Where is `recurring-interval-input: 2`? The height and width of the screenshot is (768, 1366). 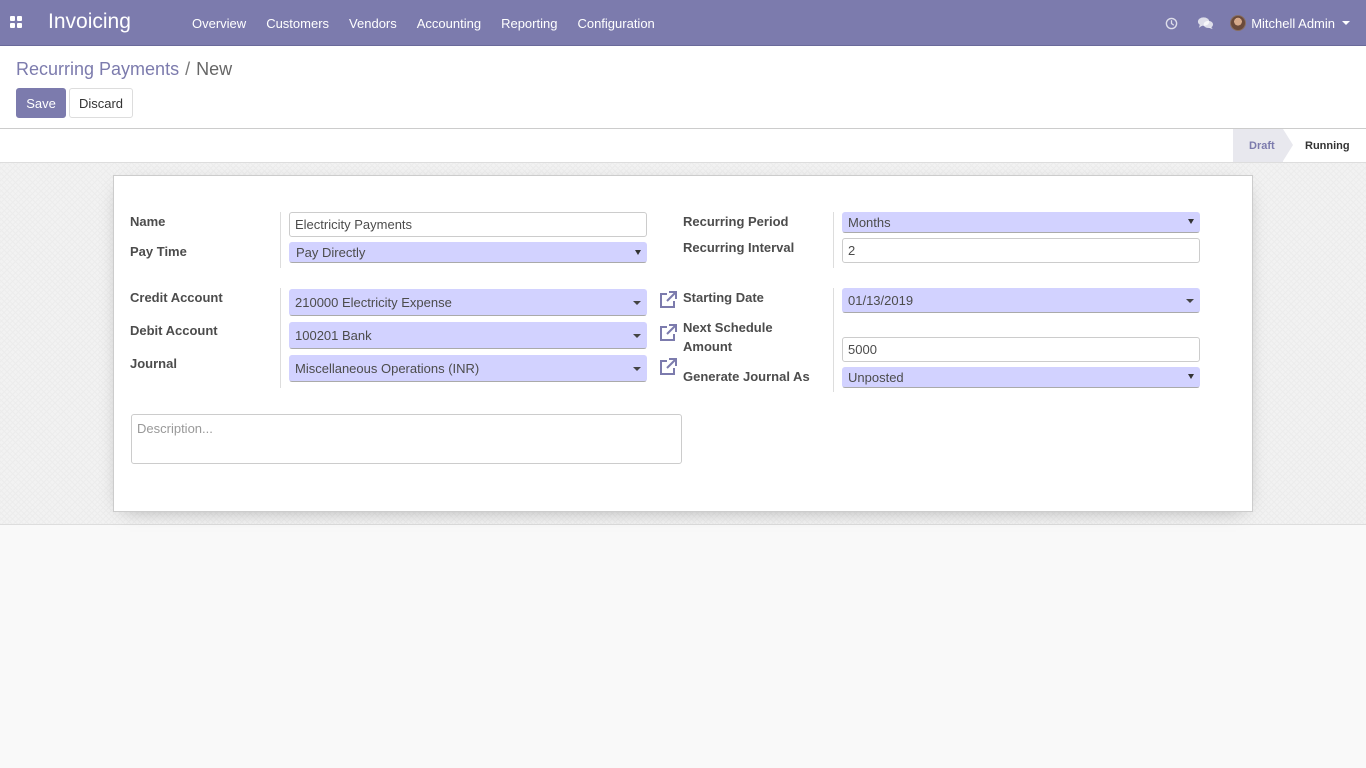 recurring-interval-input: 2 is located at coordinates (1021, 250).